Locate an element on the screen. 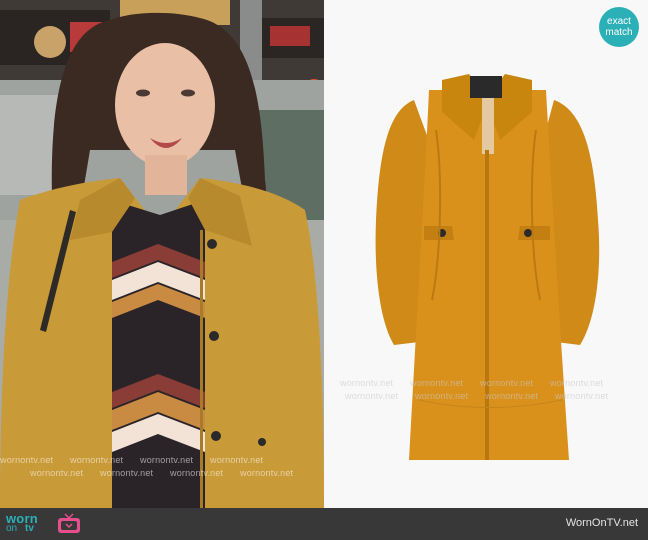 This screenshot has height=540, width=648. site-logo: worn on tv is located at coordinates (46, 524).